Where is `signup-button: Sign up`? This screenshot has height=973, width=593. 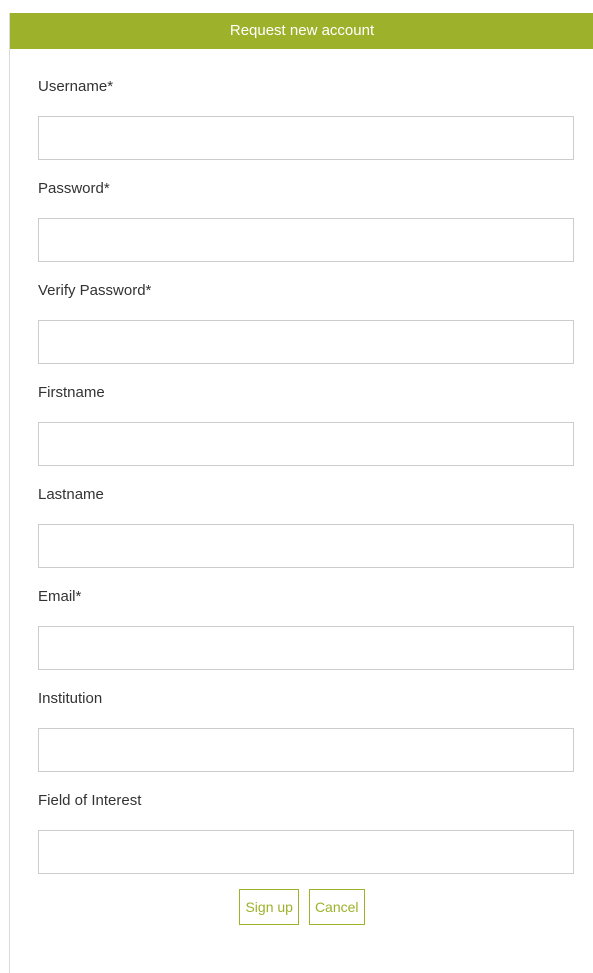
signup-button: Sign up is located at coordinates (269, 907).